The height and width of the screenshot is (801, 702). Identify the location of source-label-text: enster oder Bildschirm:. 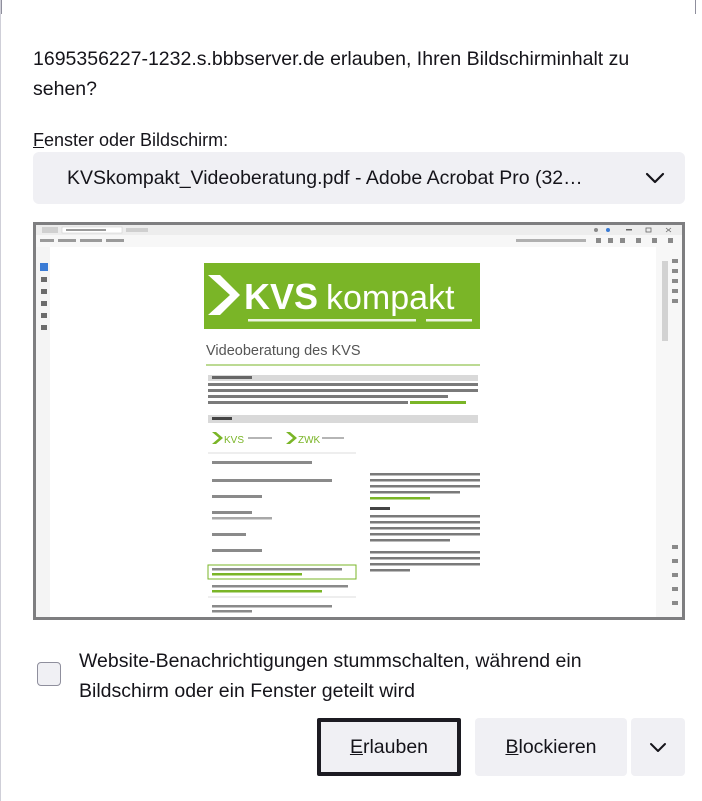
(136, 140).